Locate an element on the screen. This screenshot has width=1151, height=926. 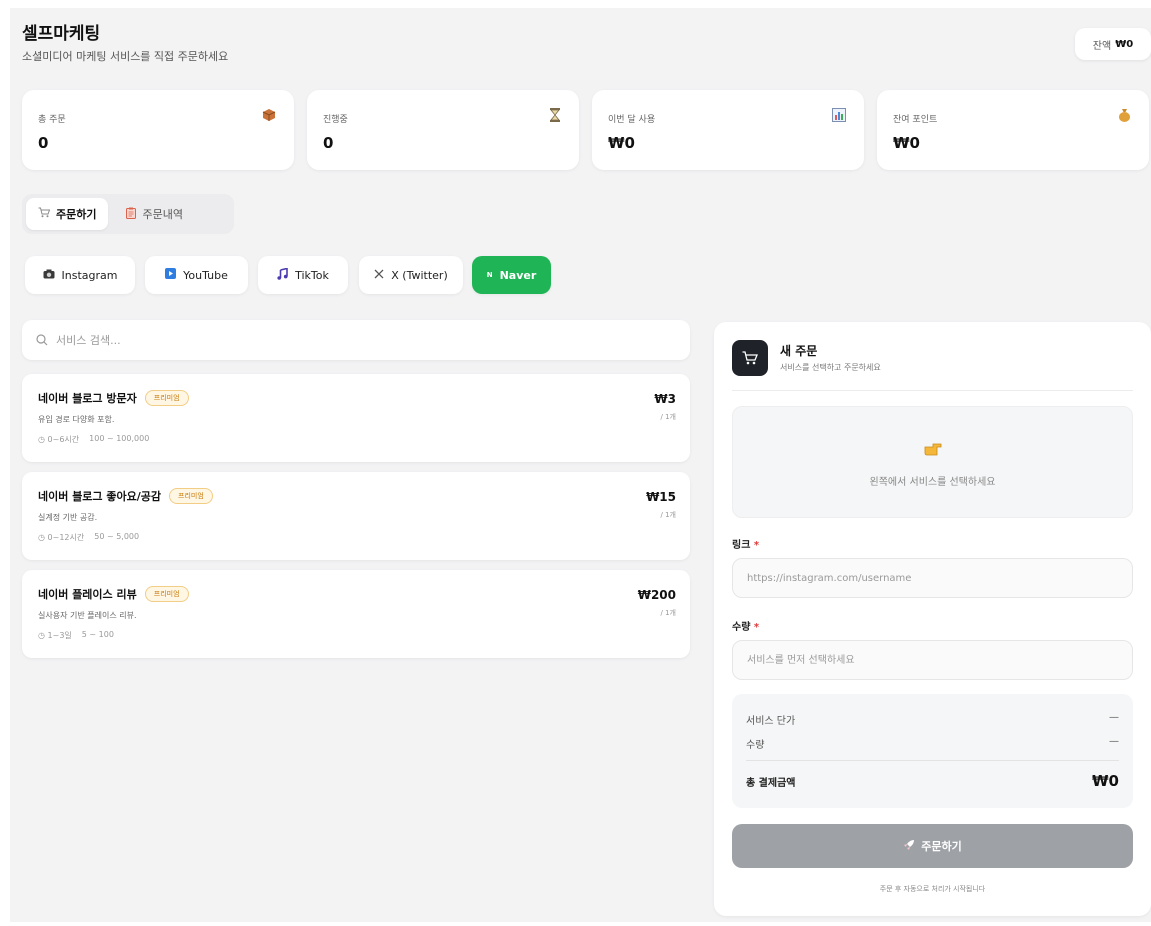
tab-order-history-label: 주문내역 is located at coordinates (162, 214).